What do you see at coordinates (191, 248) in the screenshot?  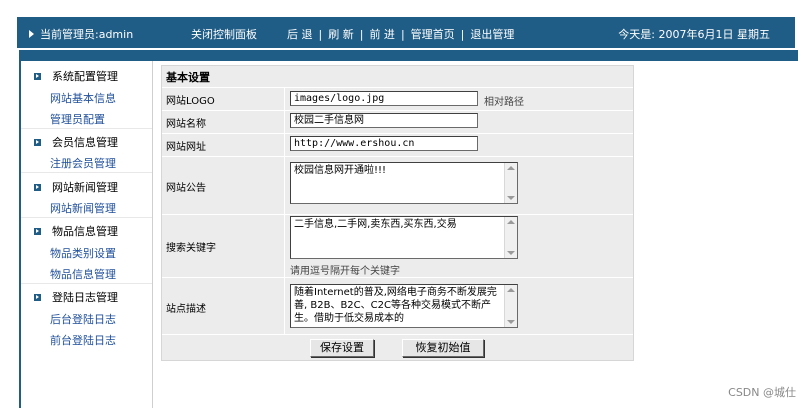 I see `keywords-label: 搜索关键字` at bounding box center [191, 248].